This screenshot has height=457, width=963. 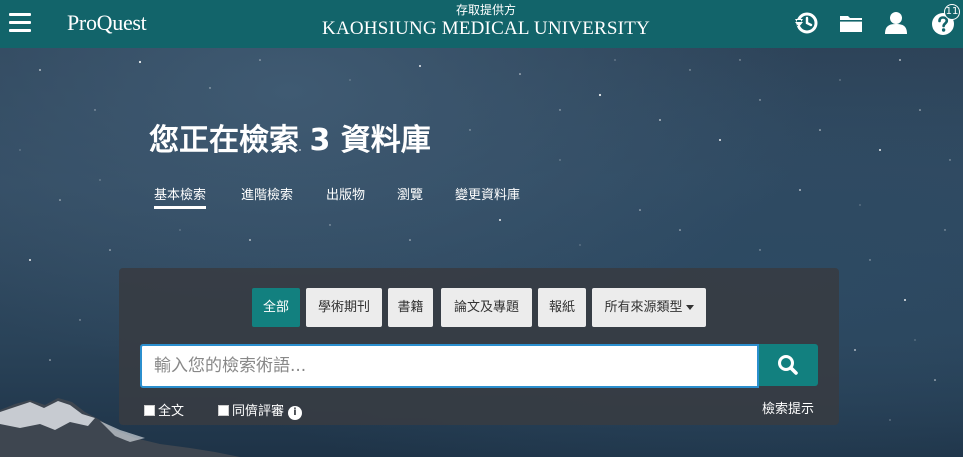 I want to click on source-type-dropdown-label: 所有來源類型, so click(x=643, y=307).